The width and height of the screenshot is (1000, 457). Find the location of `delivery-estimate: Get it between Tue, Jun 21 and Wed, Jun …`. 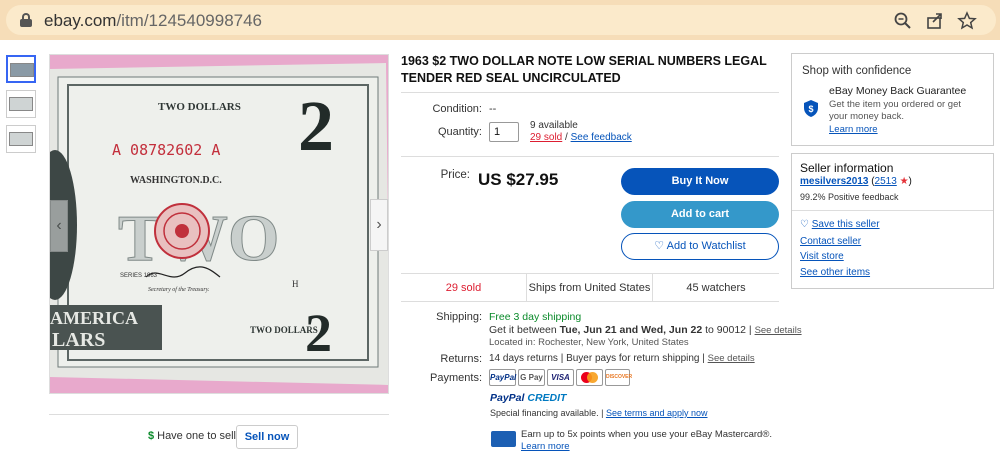

delivery-estimate: Get it between Tue, Jun 21 and Wed, Jun … is located at coordinates (645, 330).